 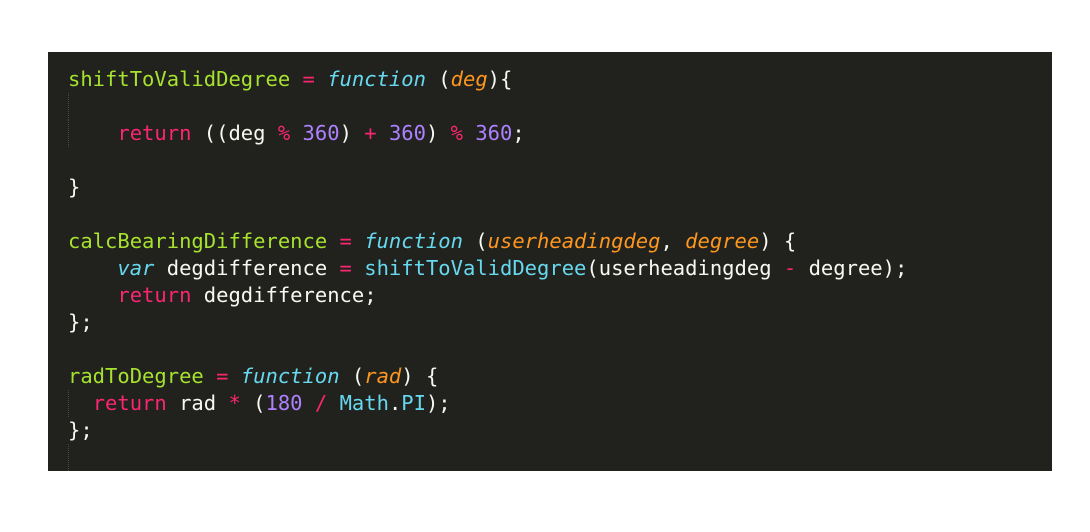 I want to click on code-token-name: radToDegree, so click(x=136, y=376).